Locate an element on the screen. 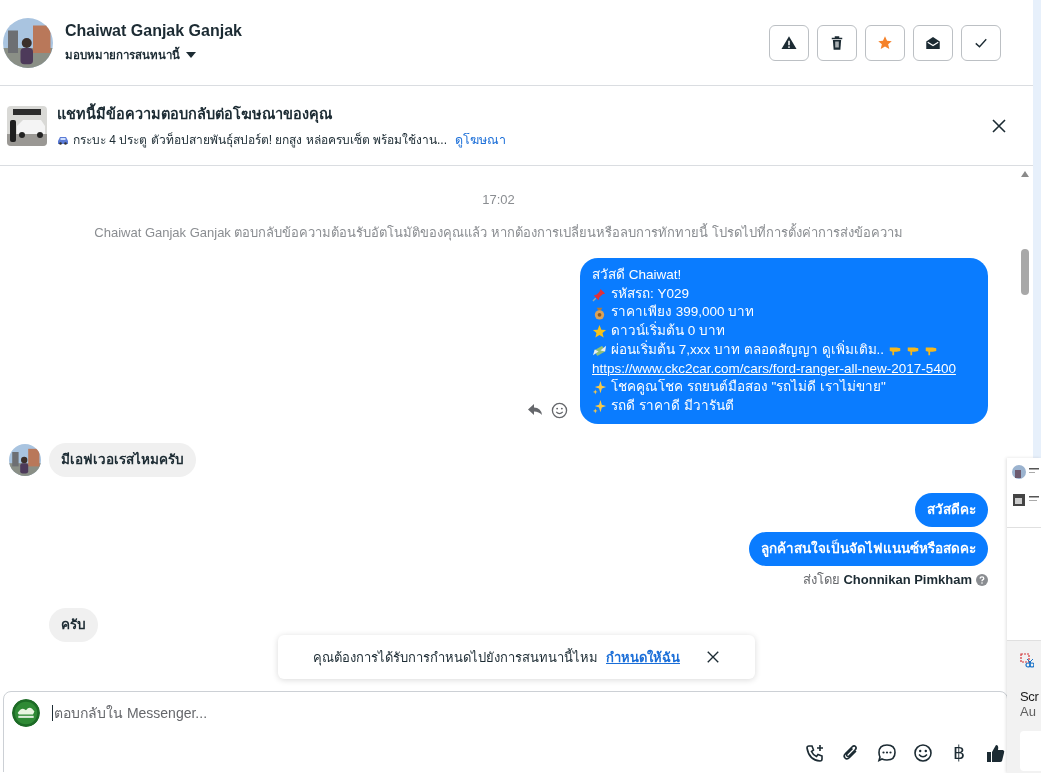 The height and width of the screenshot is (773, 1041). thumbs-up-icon is located at coordinates (995, 752).